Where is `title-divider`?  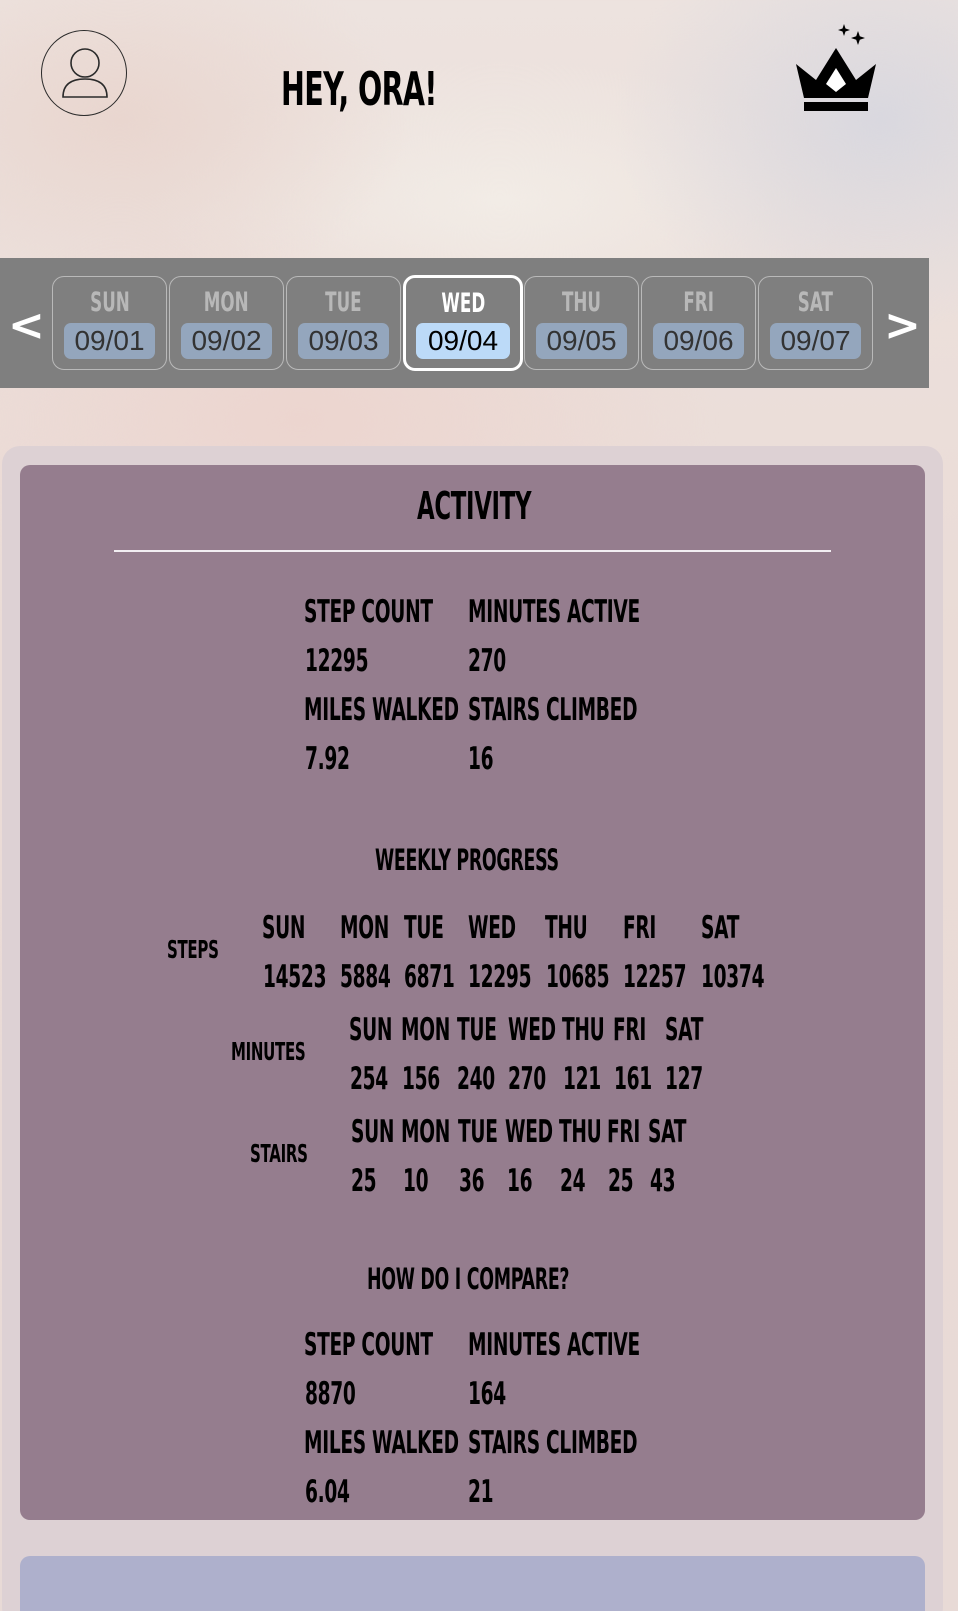
title-divider is located at coordinates (472, 551).